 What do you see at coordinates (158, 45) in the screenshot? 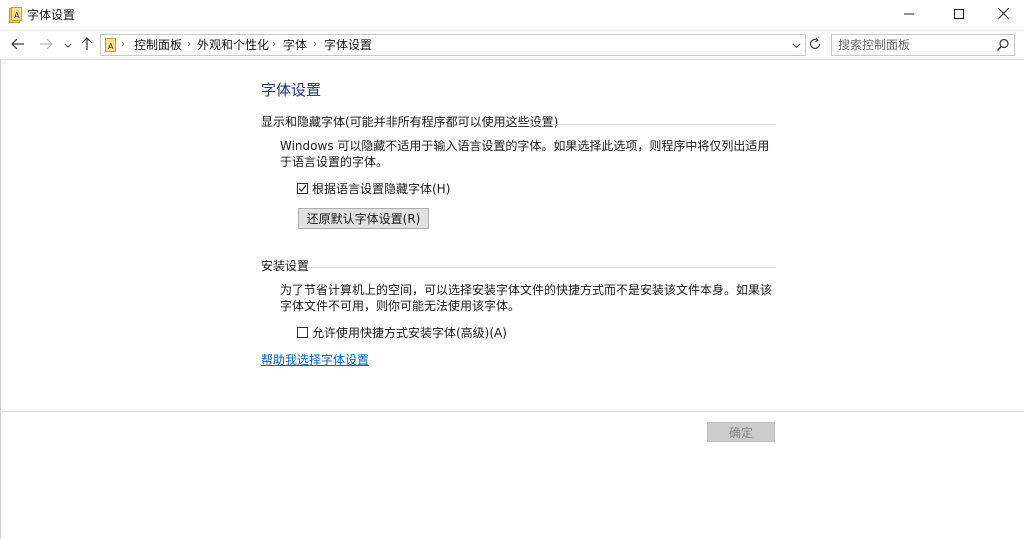
I see `breadcrumb-control-panel: 控制面板` at bounding box center [158, 45].